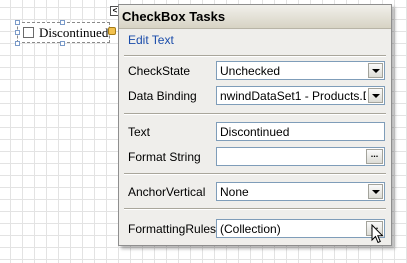 The width and height of the screenshot is (407, 263). Describe the element at coordinates (74, 32) in the screenshot. I see `checkbox-label: Discontinued` at that location.